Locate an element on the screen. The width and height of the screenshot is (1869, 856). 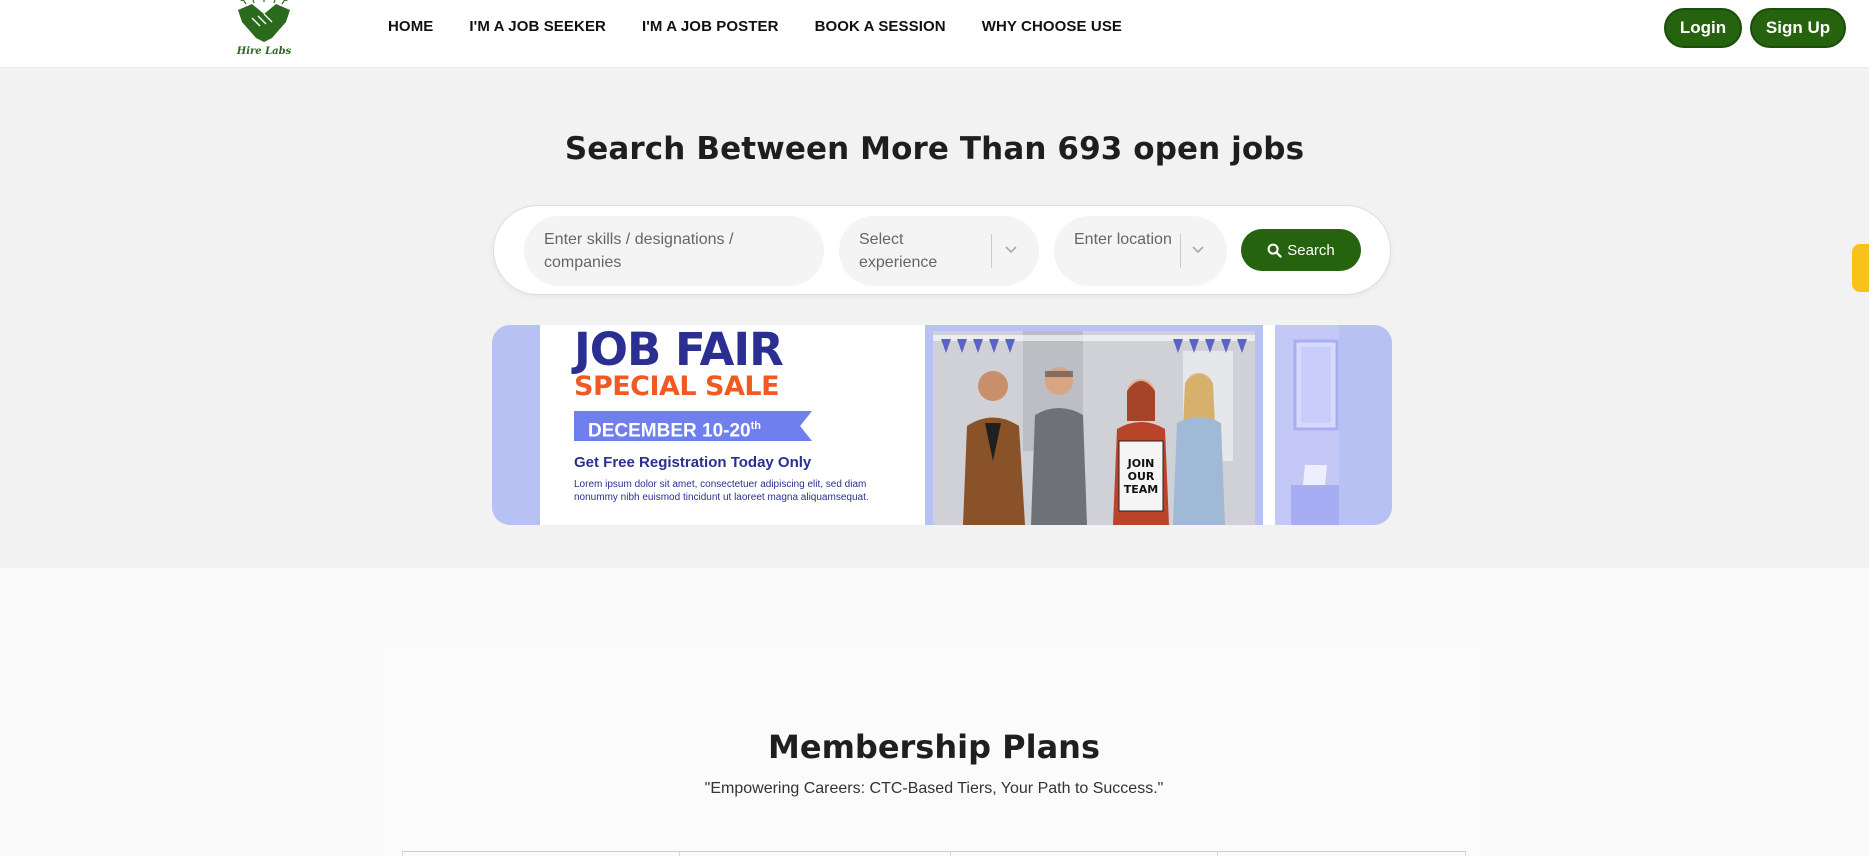
banner-team-photo: JOIN OUR TEAM is located at coordinates (1094, 428).